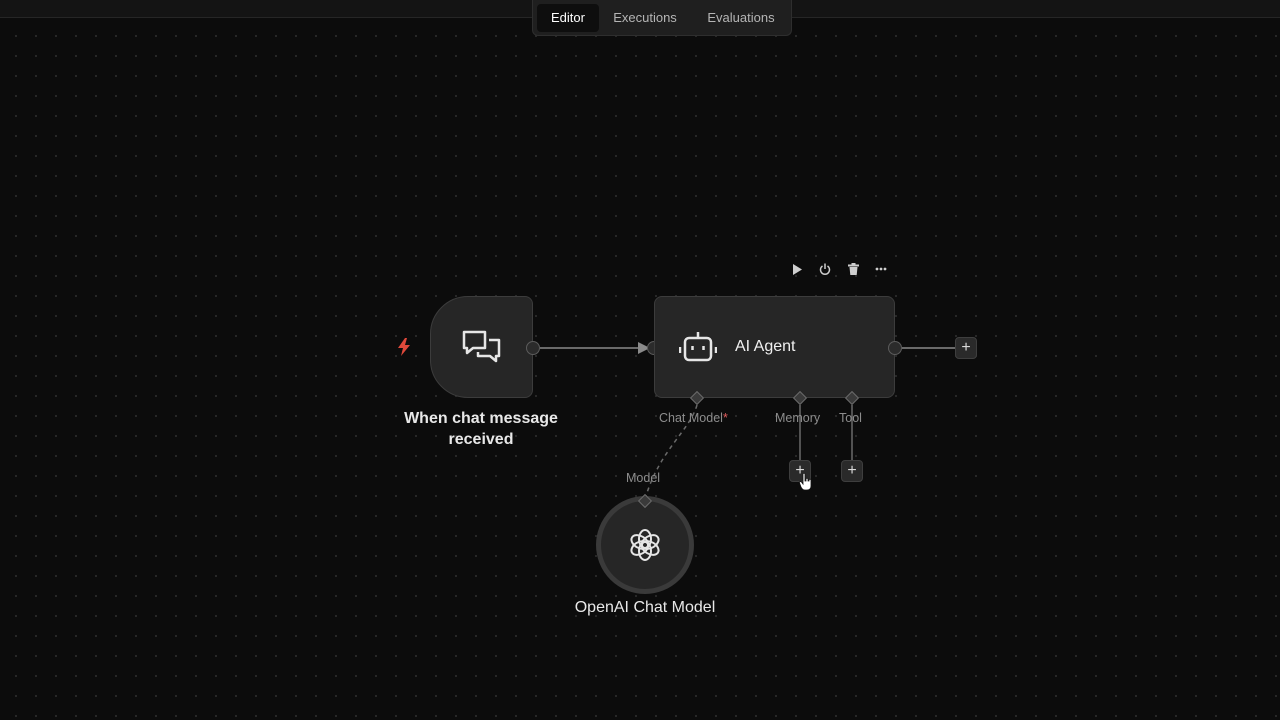 This screenshot has height=720, width=1280. I want to click on agent-output-handle, so click(895, 348).